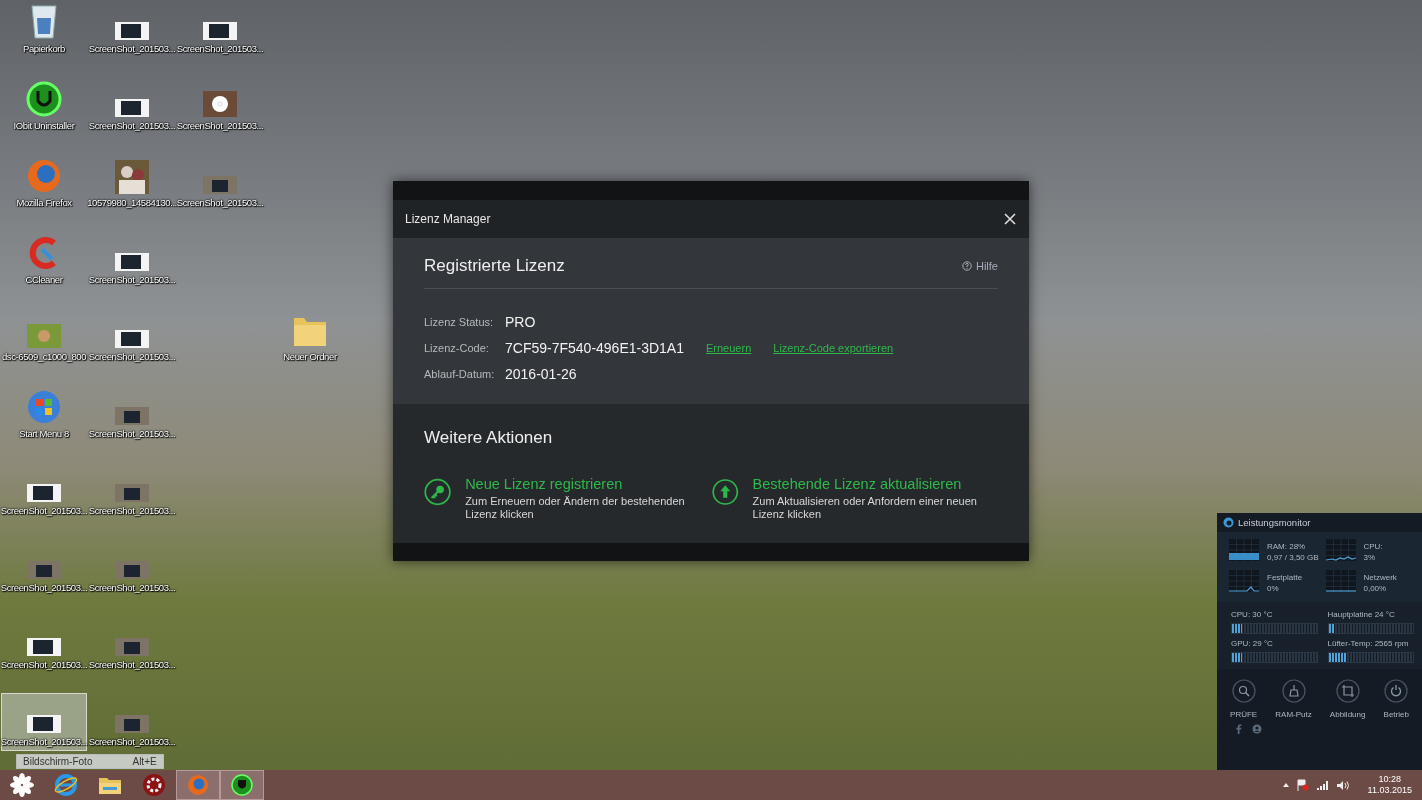 The width and height of the screenshot is (1422, 800). Describe the element at coordinates (1252, 643) in the screenshot. I see `sensor-label: GPU: 29 °C` at that location.